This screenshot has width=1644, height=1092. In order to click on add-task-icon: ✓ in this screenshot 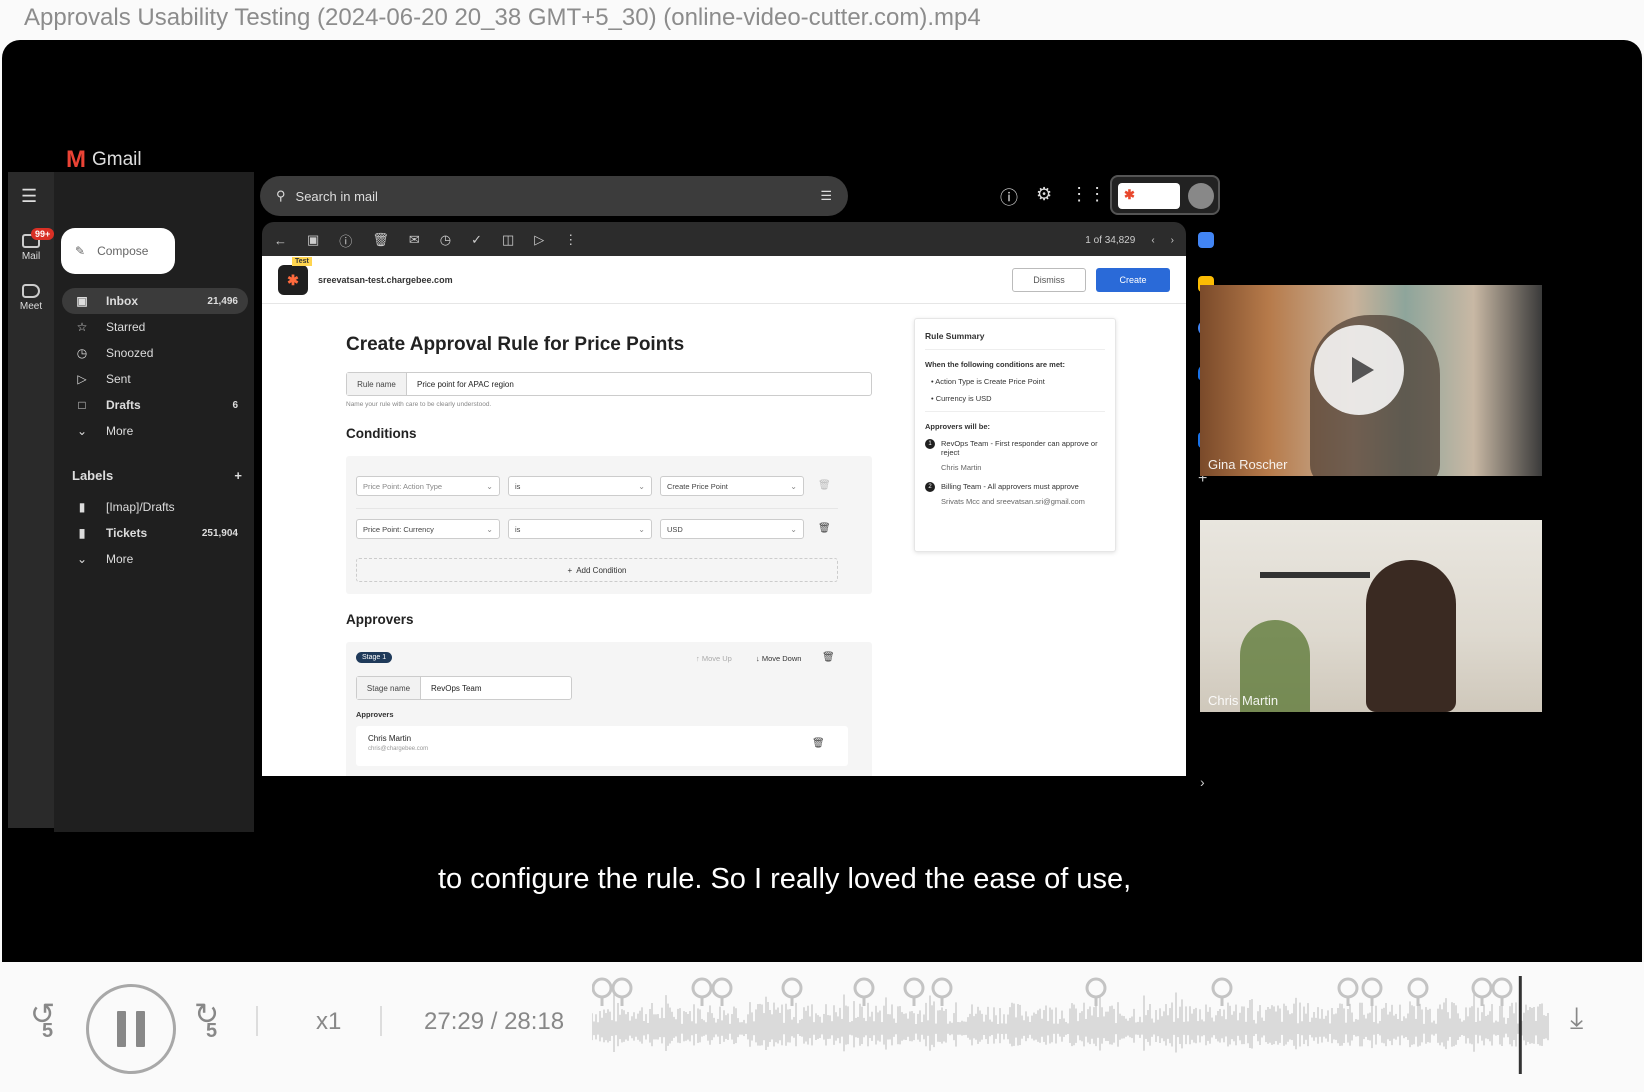, I will do `click(476, 240)`.